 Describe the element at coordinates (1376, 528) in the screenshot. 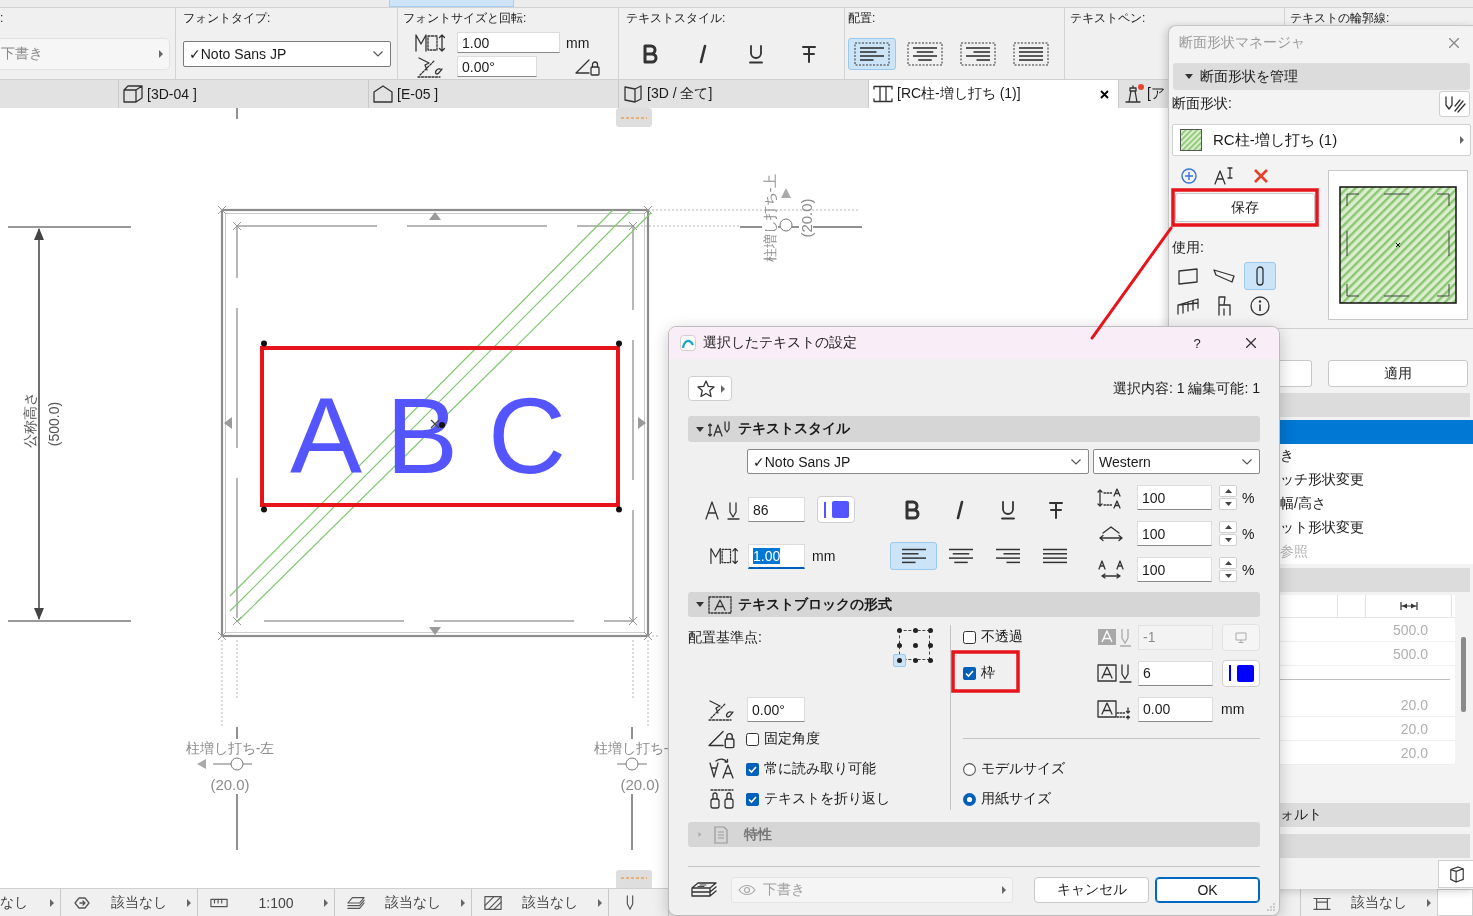

I see `list-item: ット形状変更` at that location.